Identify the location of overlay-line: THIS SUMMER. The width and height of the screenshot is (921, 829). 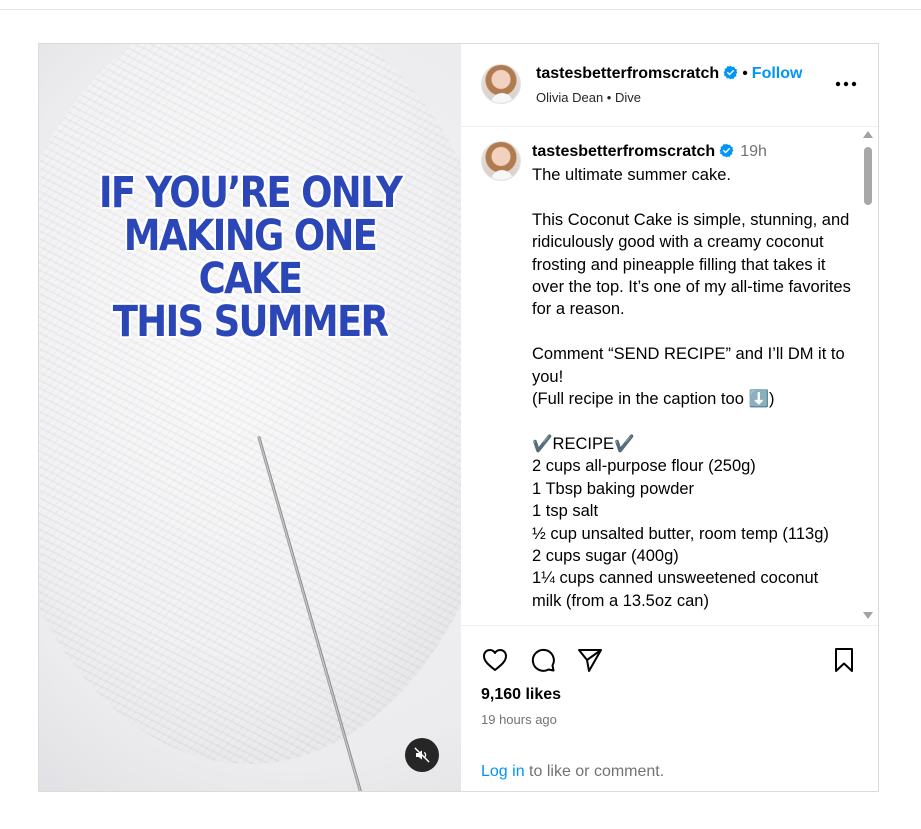
(250, 322).